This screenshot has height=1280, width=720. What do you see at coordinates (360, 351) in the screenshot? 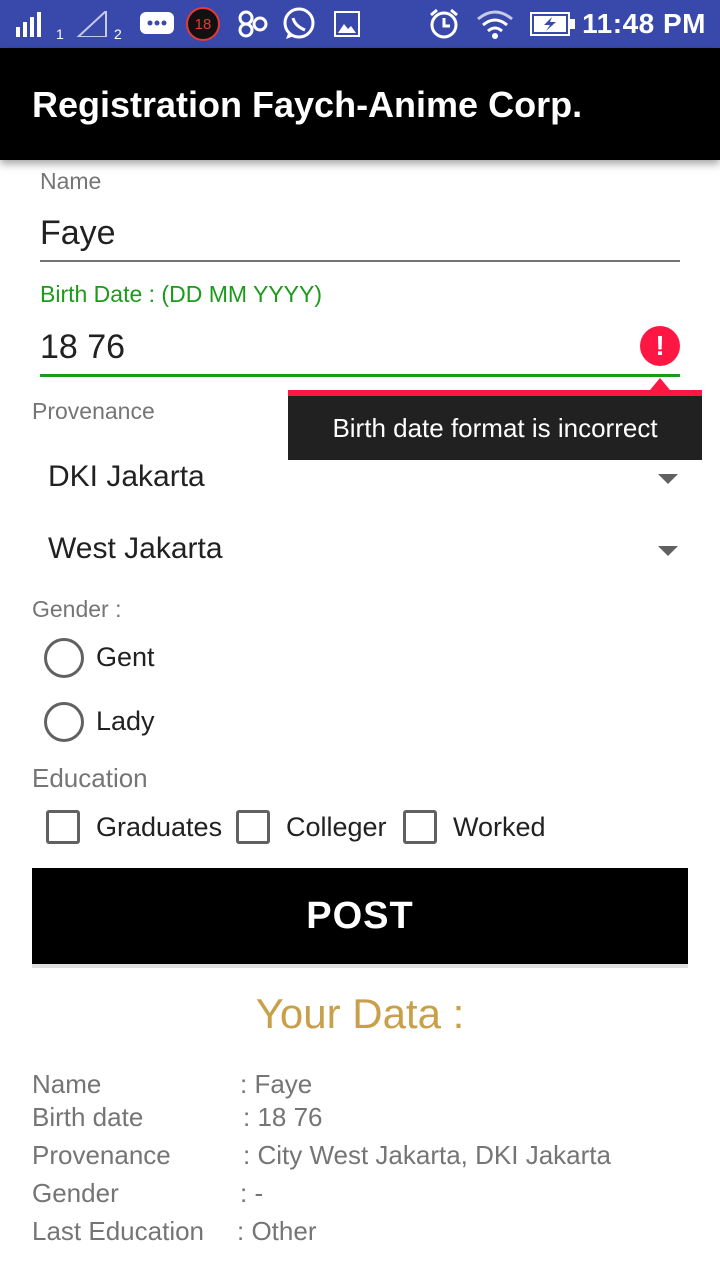
I see `birth-date-field: 18 76` at bounding box center [360, 351].